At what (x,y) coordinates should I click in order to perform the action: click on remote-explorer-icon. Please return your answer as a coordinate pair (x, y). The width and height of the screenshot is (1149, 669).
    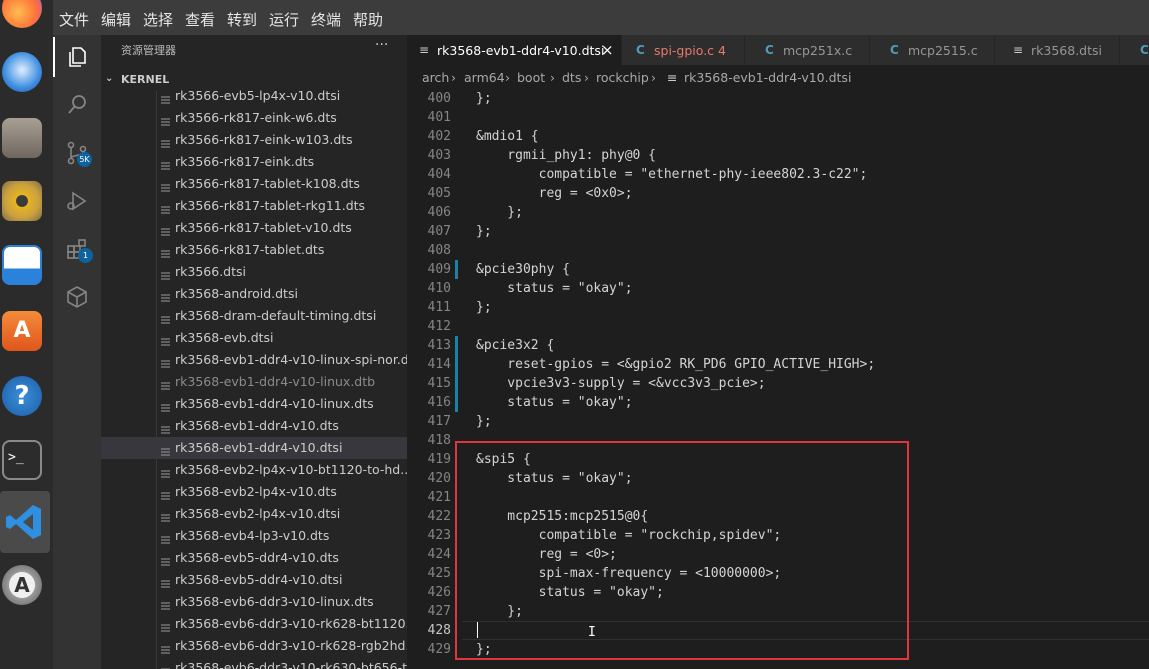
    Looking at the image, I should click on (77, 297).